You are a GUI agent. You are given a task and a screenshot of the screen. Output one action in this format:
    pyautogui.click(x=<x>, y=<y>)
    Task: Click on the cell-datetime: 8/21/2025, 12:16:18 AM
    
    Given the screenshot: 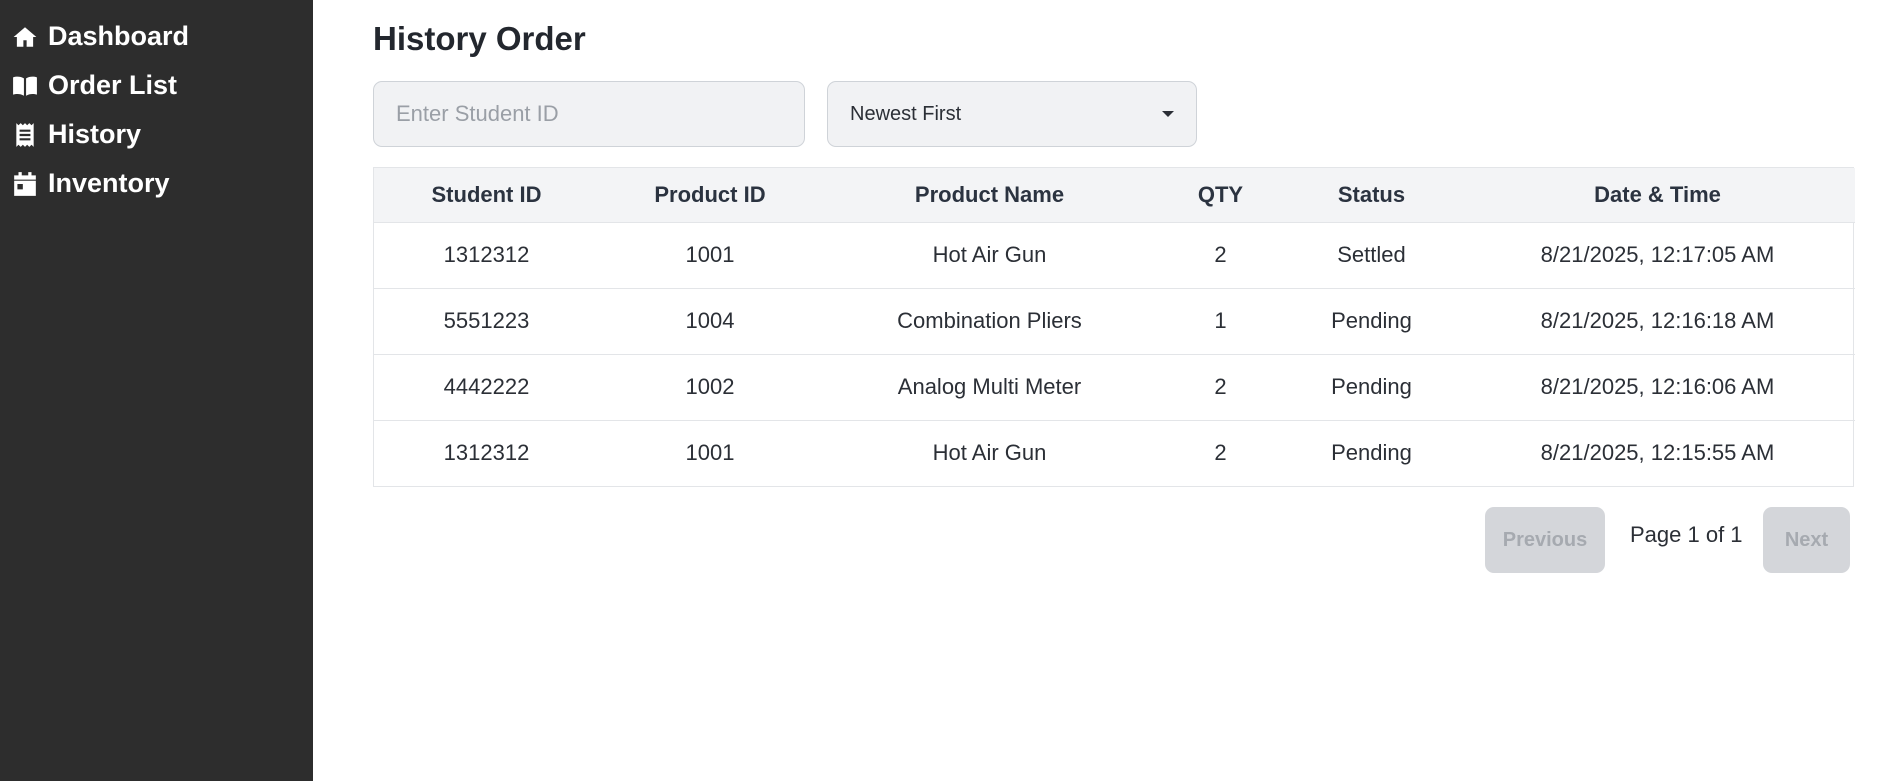 What is the action you would take?
    pyautogui.click(x=1657, y=320)
    